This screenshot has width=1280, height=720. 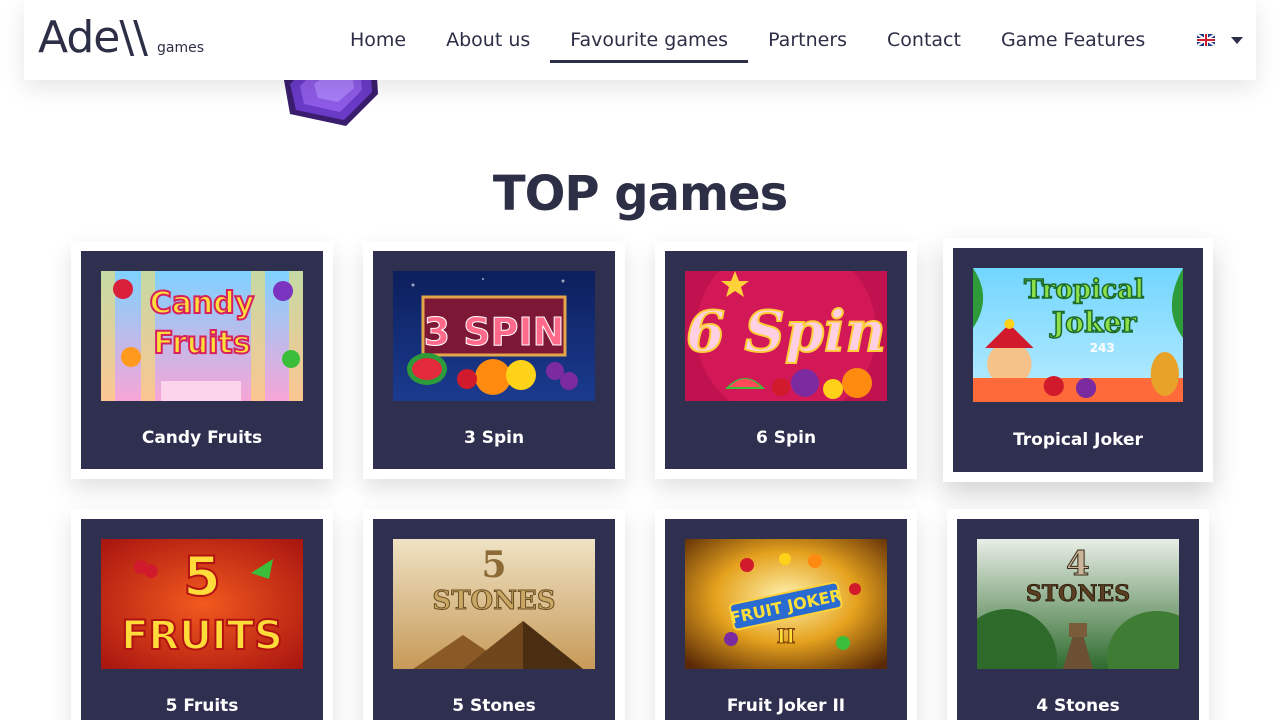 I want to click on game-thumbnail: 3 SPIN, so click(x=494, y=336).